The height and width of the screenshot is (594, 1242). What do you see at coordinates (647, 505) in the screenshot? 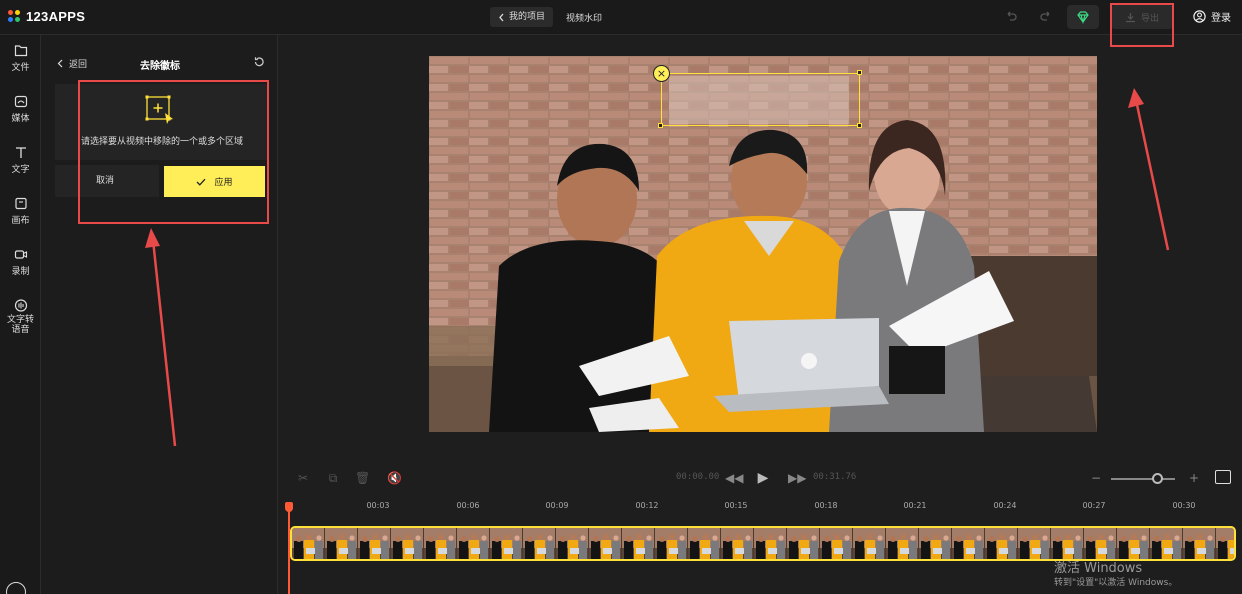
I see `tick-label: 00:12` at bounding box center [647, 505].